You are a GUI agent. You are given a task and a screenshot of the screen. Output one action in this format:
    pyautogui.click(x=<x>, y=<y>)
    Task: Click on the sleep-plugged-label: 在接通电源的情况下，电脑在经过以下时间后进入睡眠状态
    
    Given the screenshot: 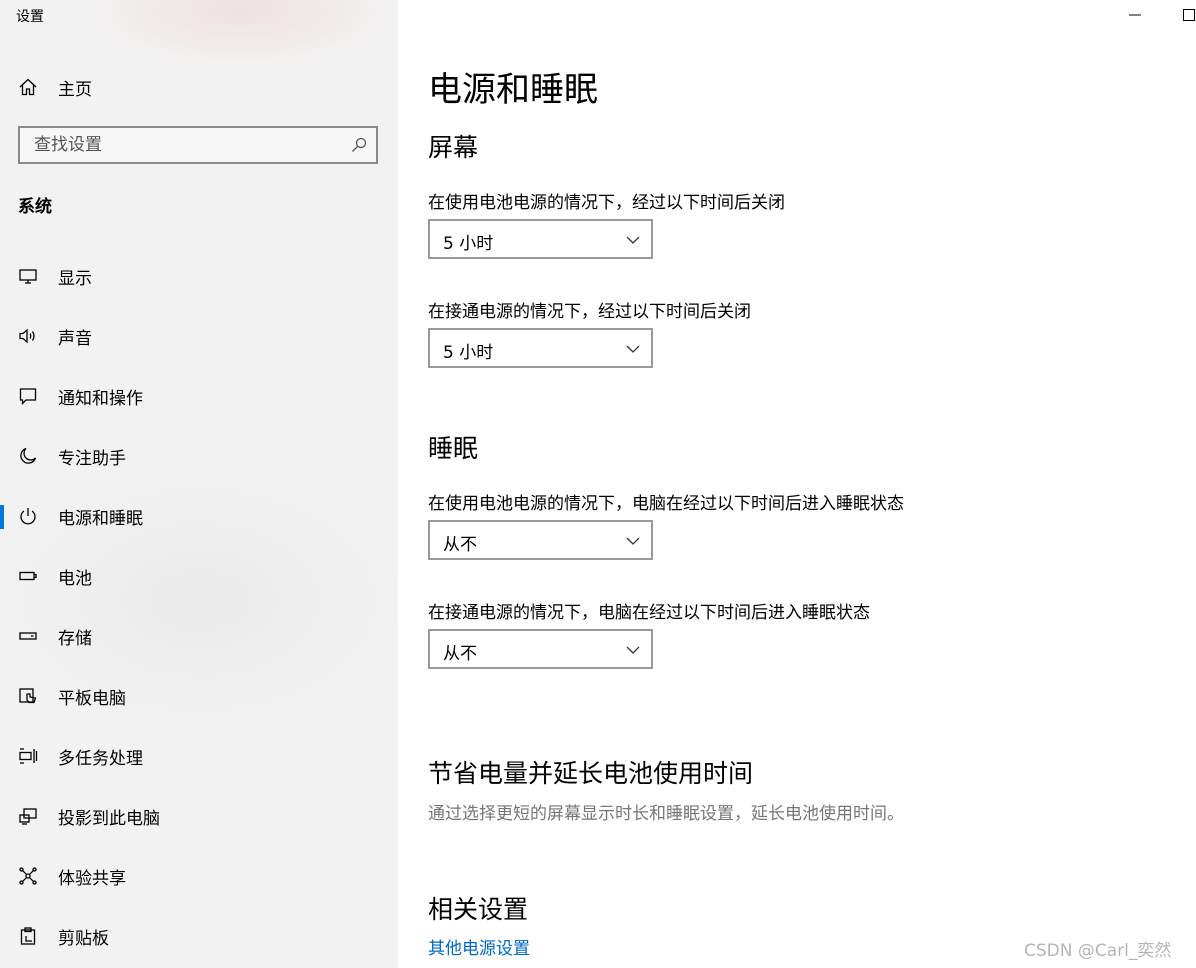 What is the action you would take?
    pyautogui.click(x=649, y=613)
    